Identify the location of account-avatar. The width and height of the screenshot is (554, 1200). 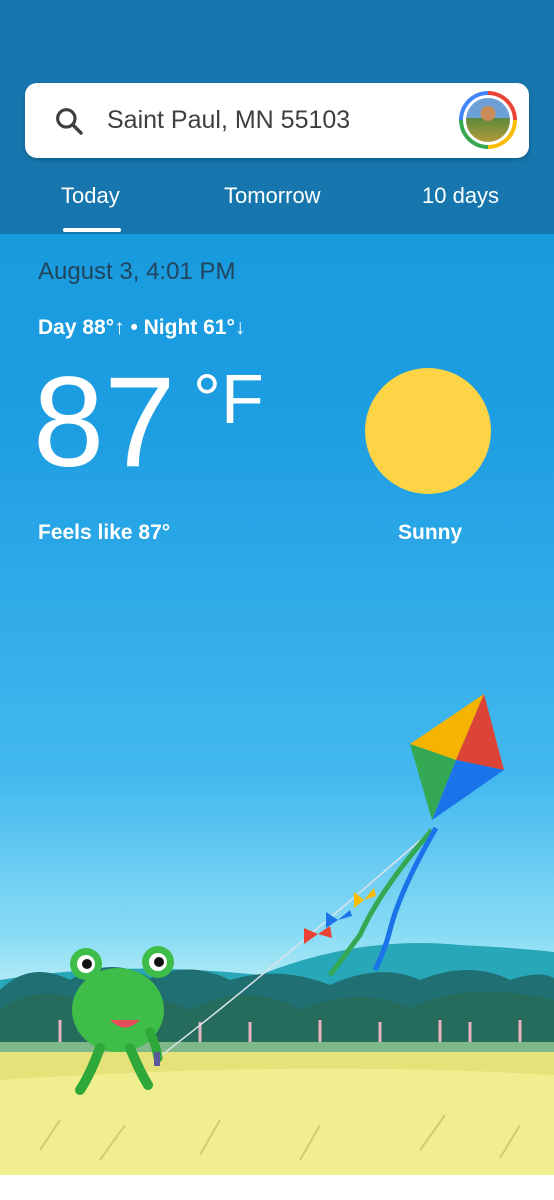
(488, 120).